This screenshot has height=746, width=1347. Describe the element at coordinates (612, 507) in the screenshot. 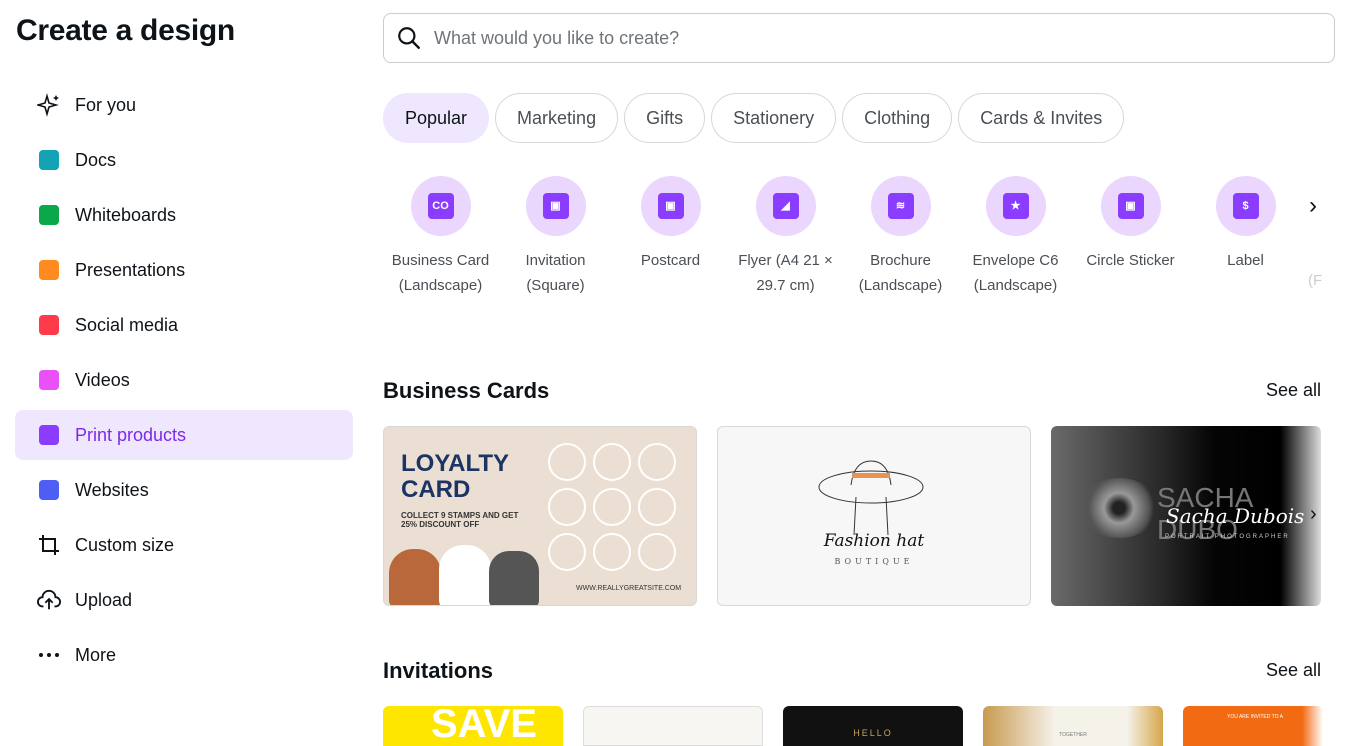

I see `stamp-grid` at that location.